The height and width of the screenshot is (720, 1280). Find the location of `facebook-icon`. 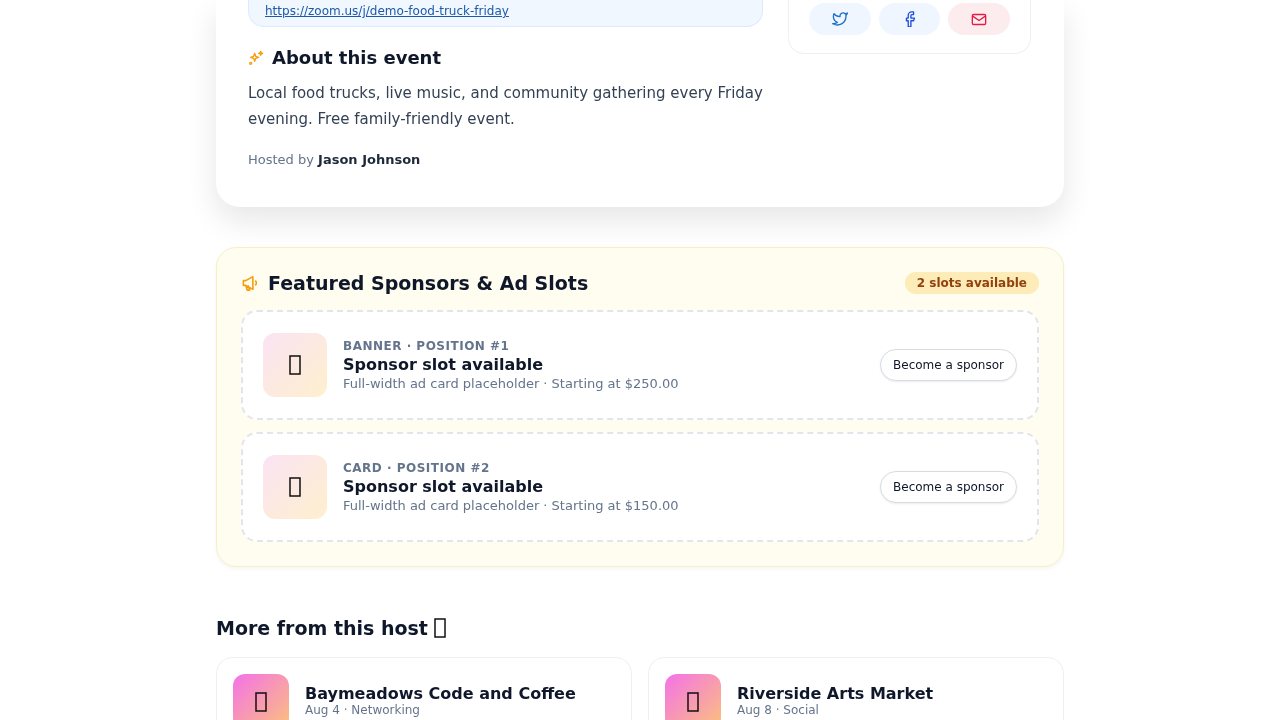

facebook-icon is located at coordinates (909, 19).